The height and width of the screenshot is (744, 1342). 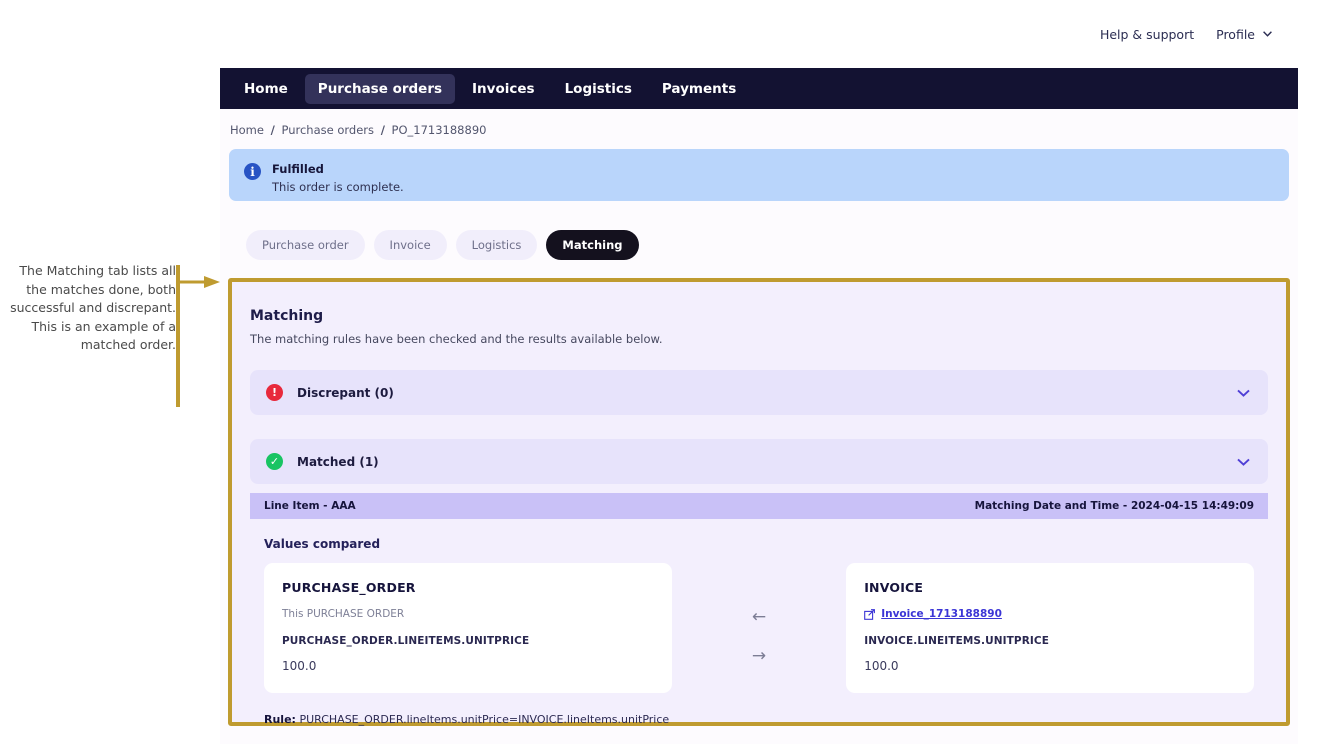 What do you see at coordinates (759, 392) in the screenshot?
I see `accordion-discrepant: ! Discrepant (0)` at bounding box center [759, 392].